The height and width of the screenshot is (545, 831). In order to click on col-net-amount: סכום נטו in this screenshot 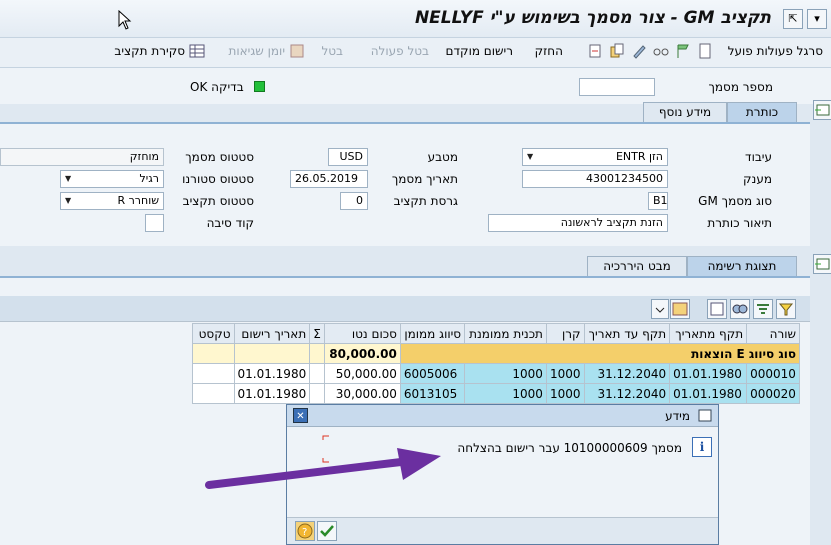, I will do `click(362, 333)`.